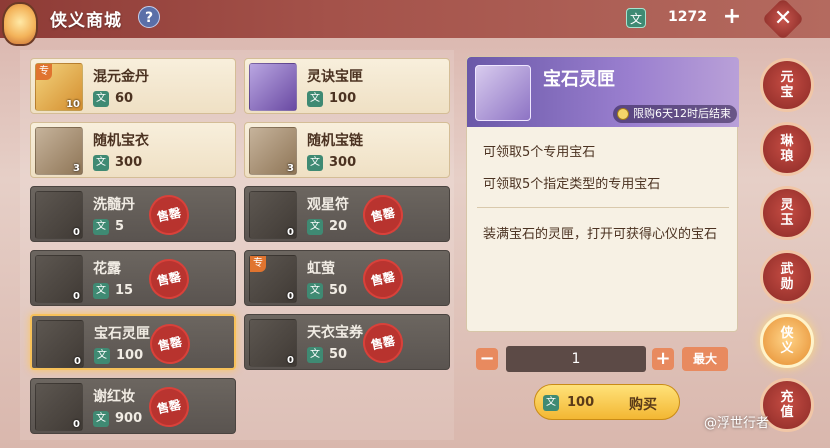 The image size is (830, 448). I want to click on item-name: 观星符, so click(328, 205).